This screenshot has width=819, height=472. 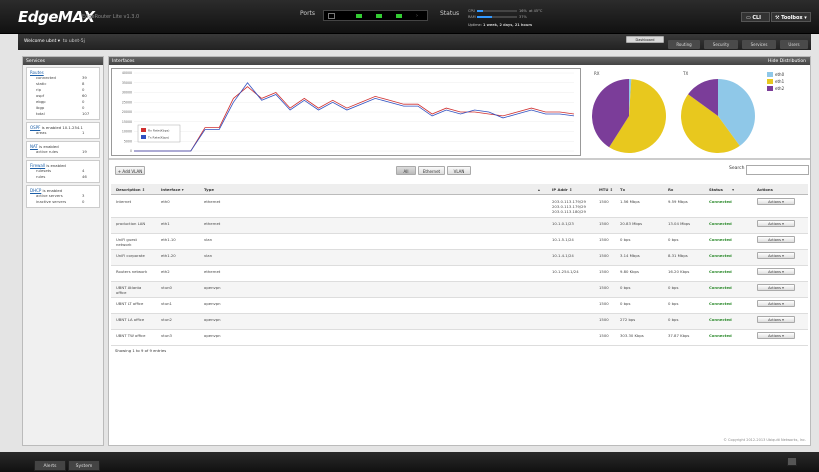 I want to click on nat-value: 19, so click(x=84, y=151).